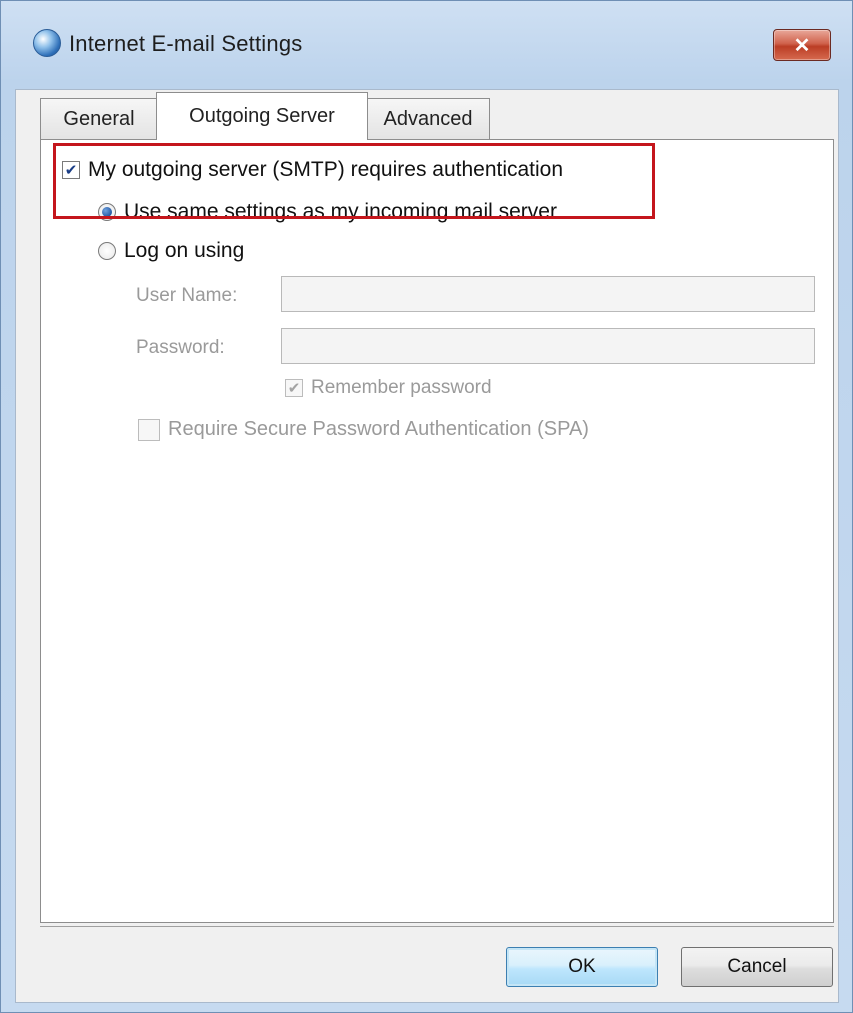 The image size is (853, 1013). I want to click on cancel-button: Cancel, so click(757, 967).